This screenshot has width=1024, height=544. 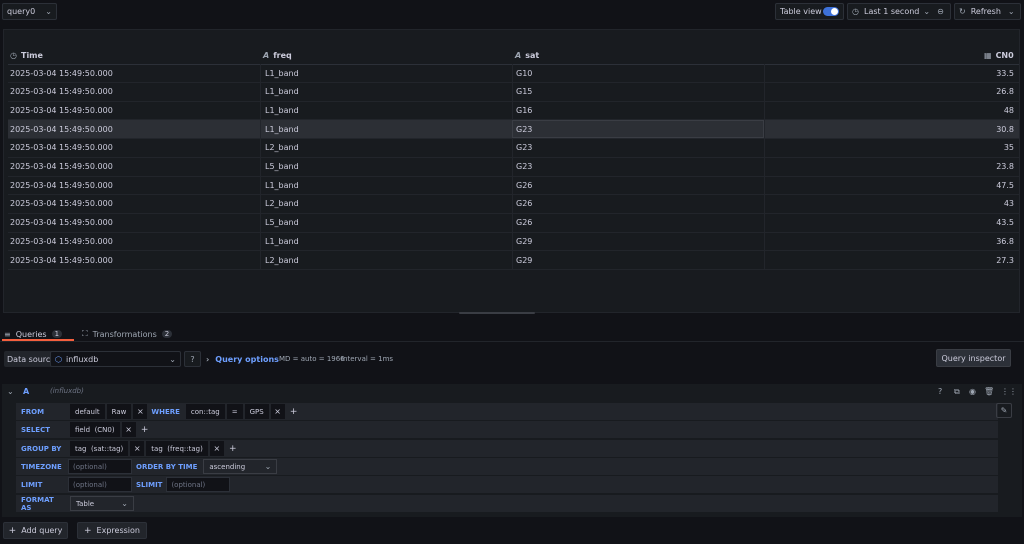 What do you see at coordinates (891, 147) in the screenshot?
I see `cell-cn0: 35` at bounding box center [891, 147].